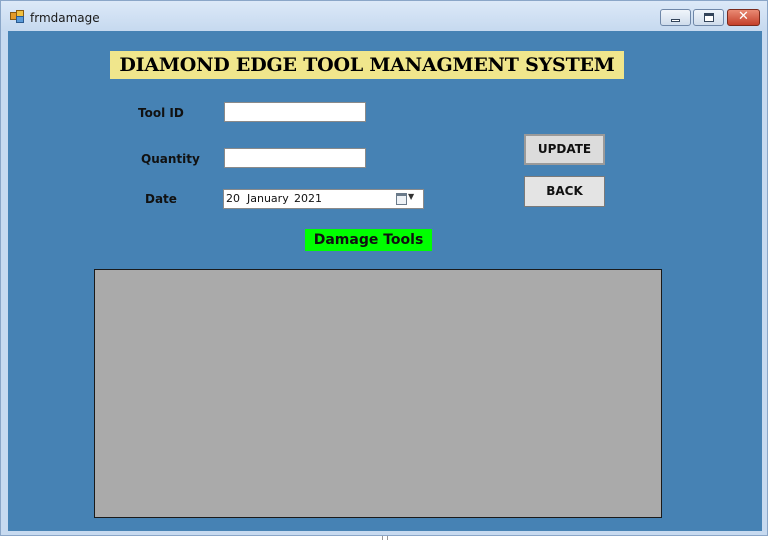 This screenshot has width=770, height=540. I want to click on restore-button, so click(708, 17).